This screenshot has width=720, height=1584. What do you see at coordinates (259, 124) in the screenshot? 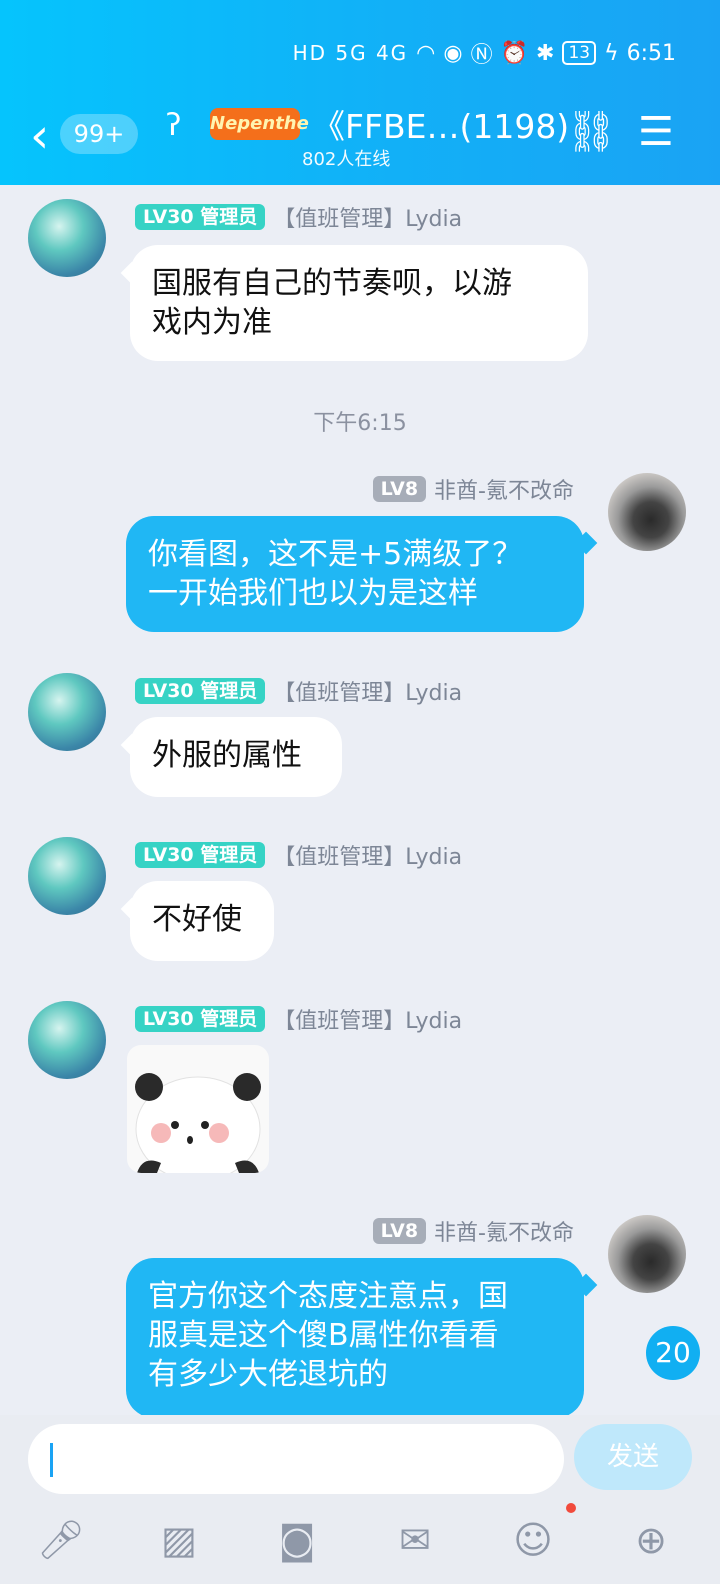
I see `group-logo: Nepenthe` at bounding box center [259, 124].